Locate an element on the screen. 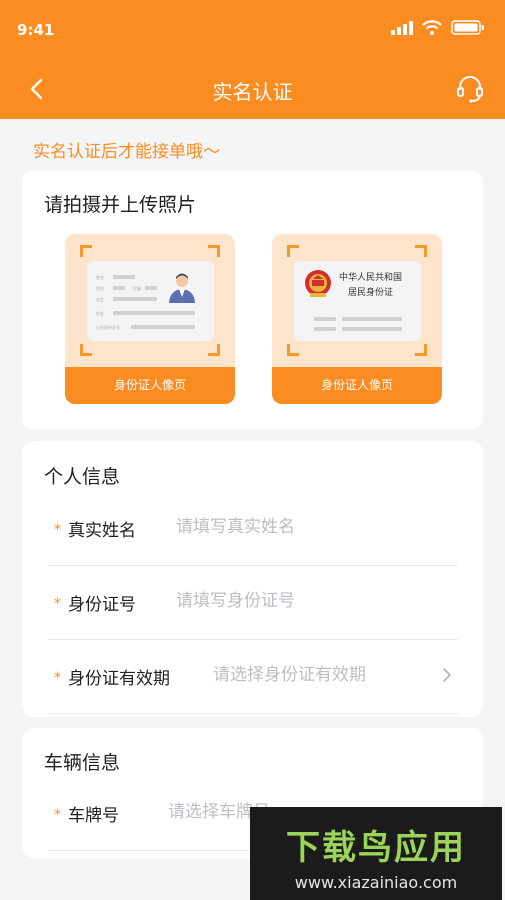 Image resolution: width=505 pixels, height=900 pixels. status-icons is located at coordinates (438, 27).